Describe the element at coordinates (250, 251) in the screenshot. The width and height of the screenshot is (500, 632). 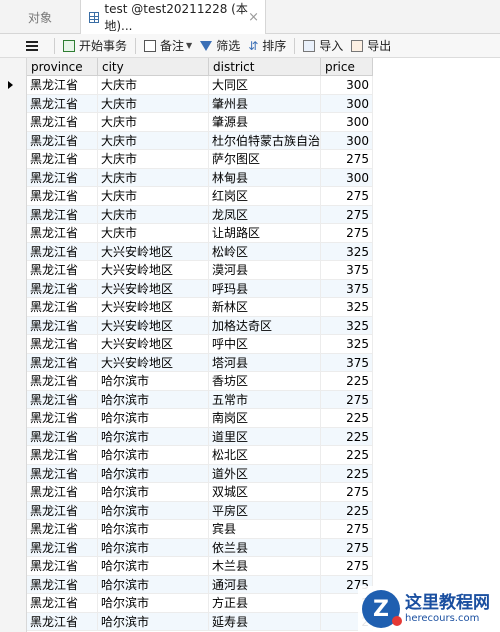
I see `table-row: 黑龙江省 大兴安岭地区 松岭区 325` at that location.